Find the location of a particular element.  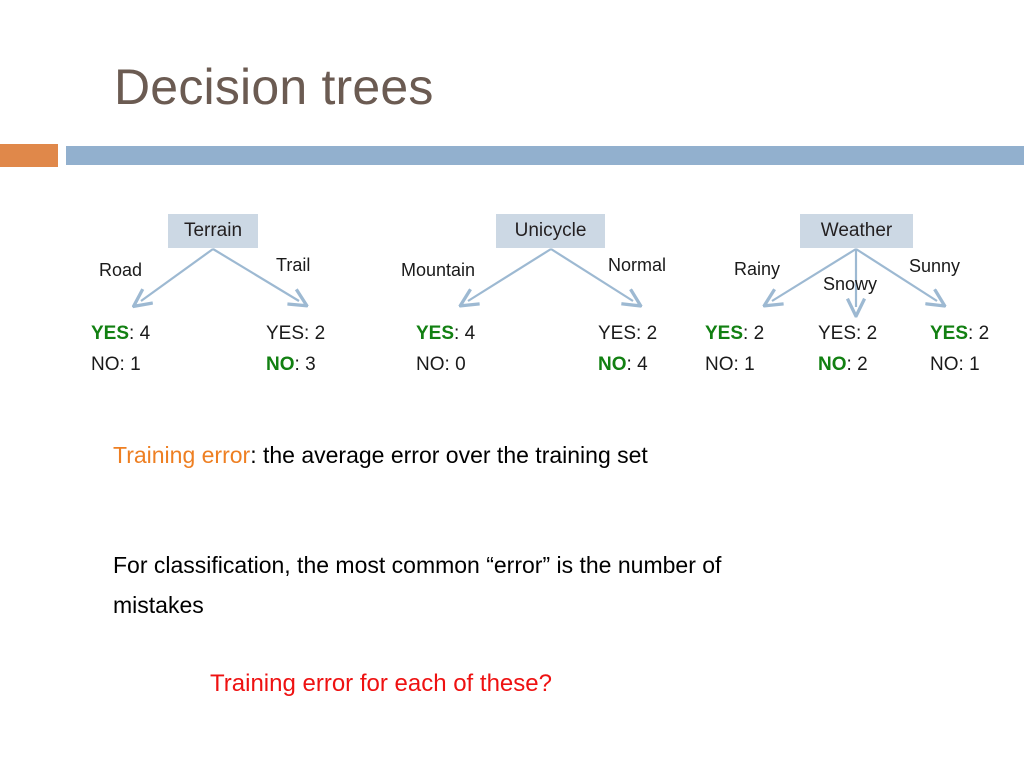

edge-label-road: Road is located at coordinates (121, 270).